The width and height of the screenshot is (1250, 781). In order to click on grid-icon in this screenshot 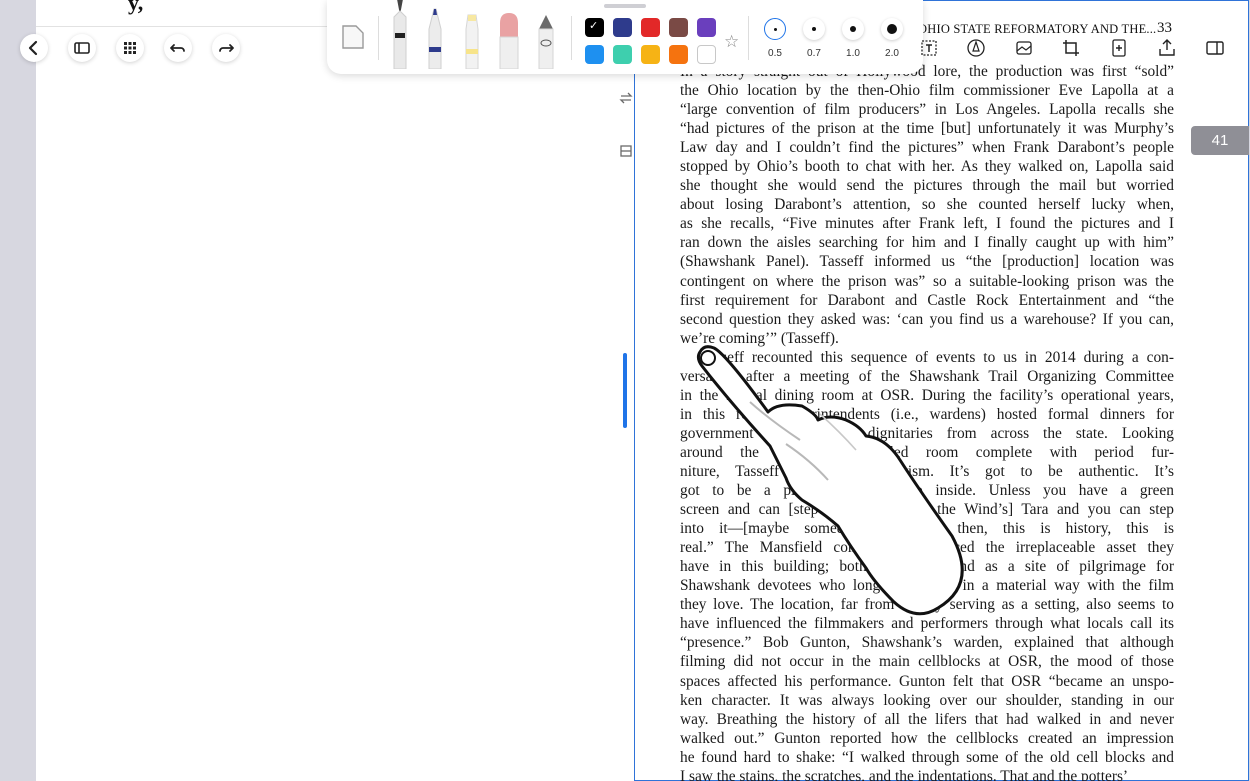, I will do `click(130, 48)`.